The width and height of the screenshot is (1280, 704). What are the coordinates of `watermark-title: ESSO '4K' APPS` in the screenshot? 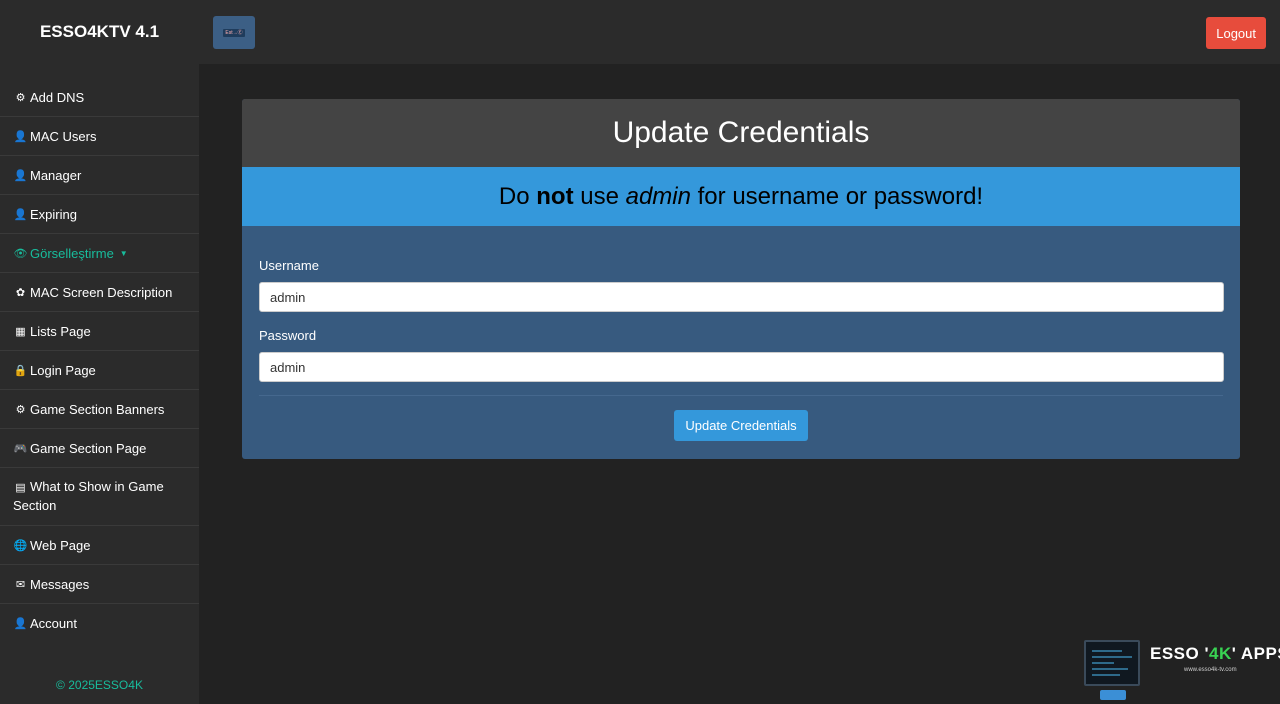 It's located at (1215, 654).